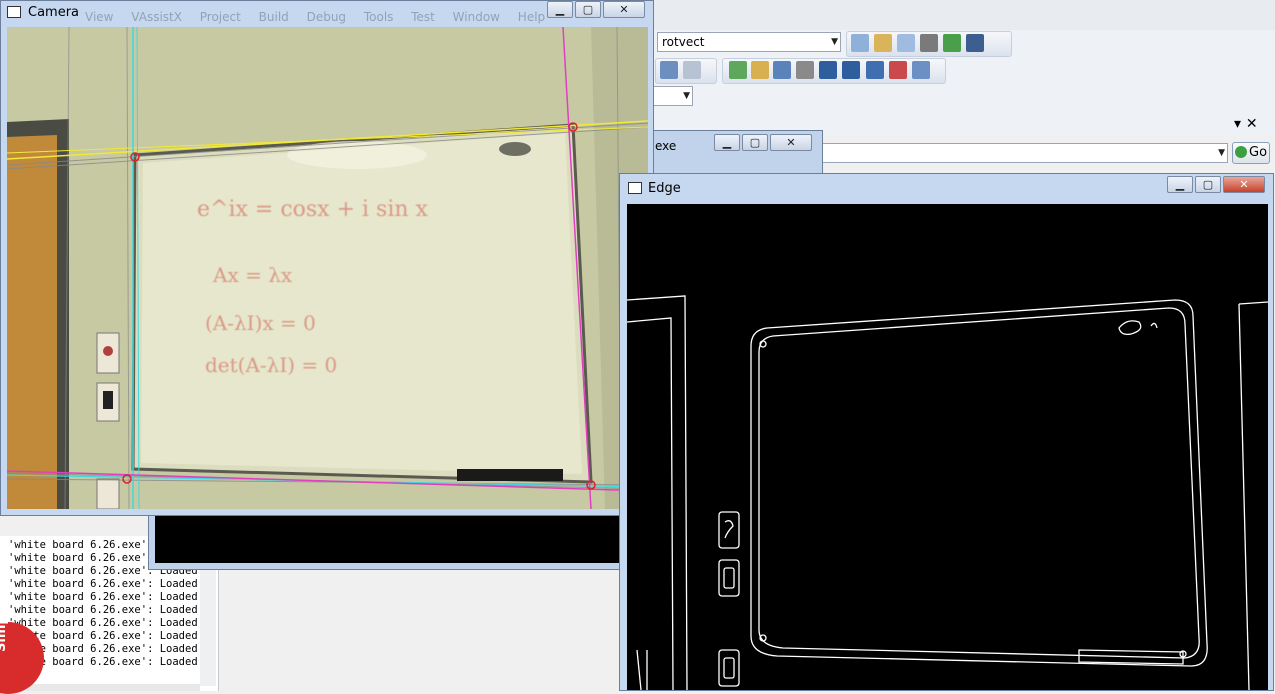 Image resolution: width=1275 pixels, height=694 pixels. Describe the element at coordinates (906, 43) in the screenshot. I see `properties-icon` at that location.